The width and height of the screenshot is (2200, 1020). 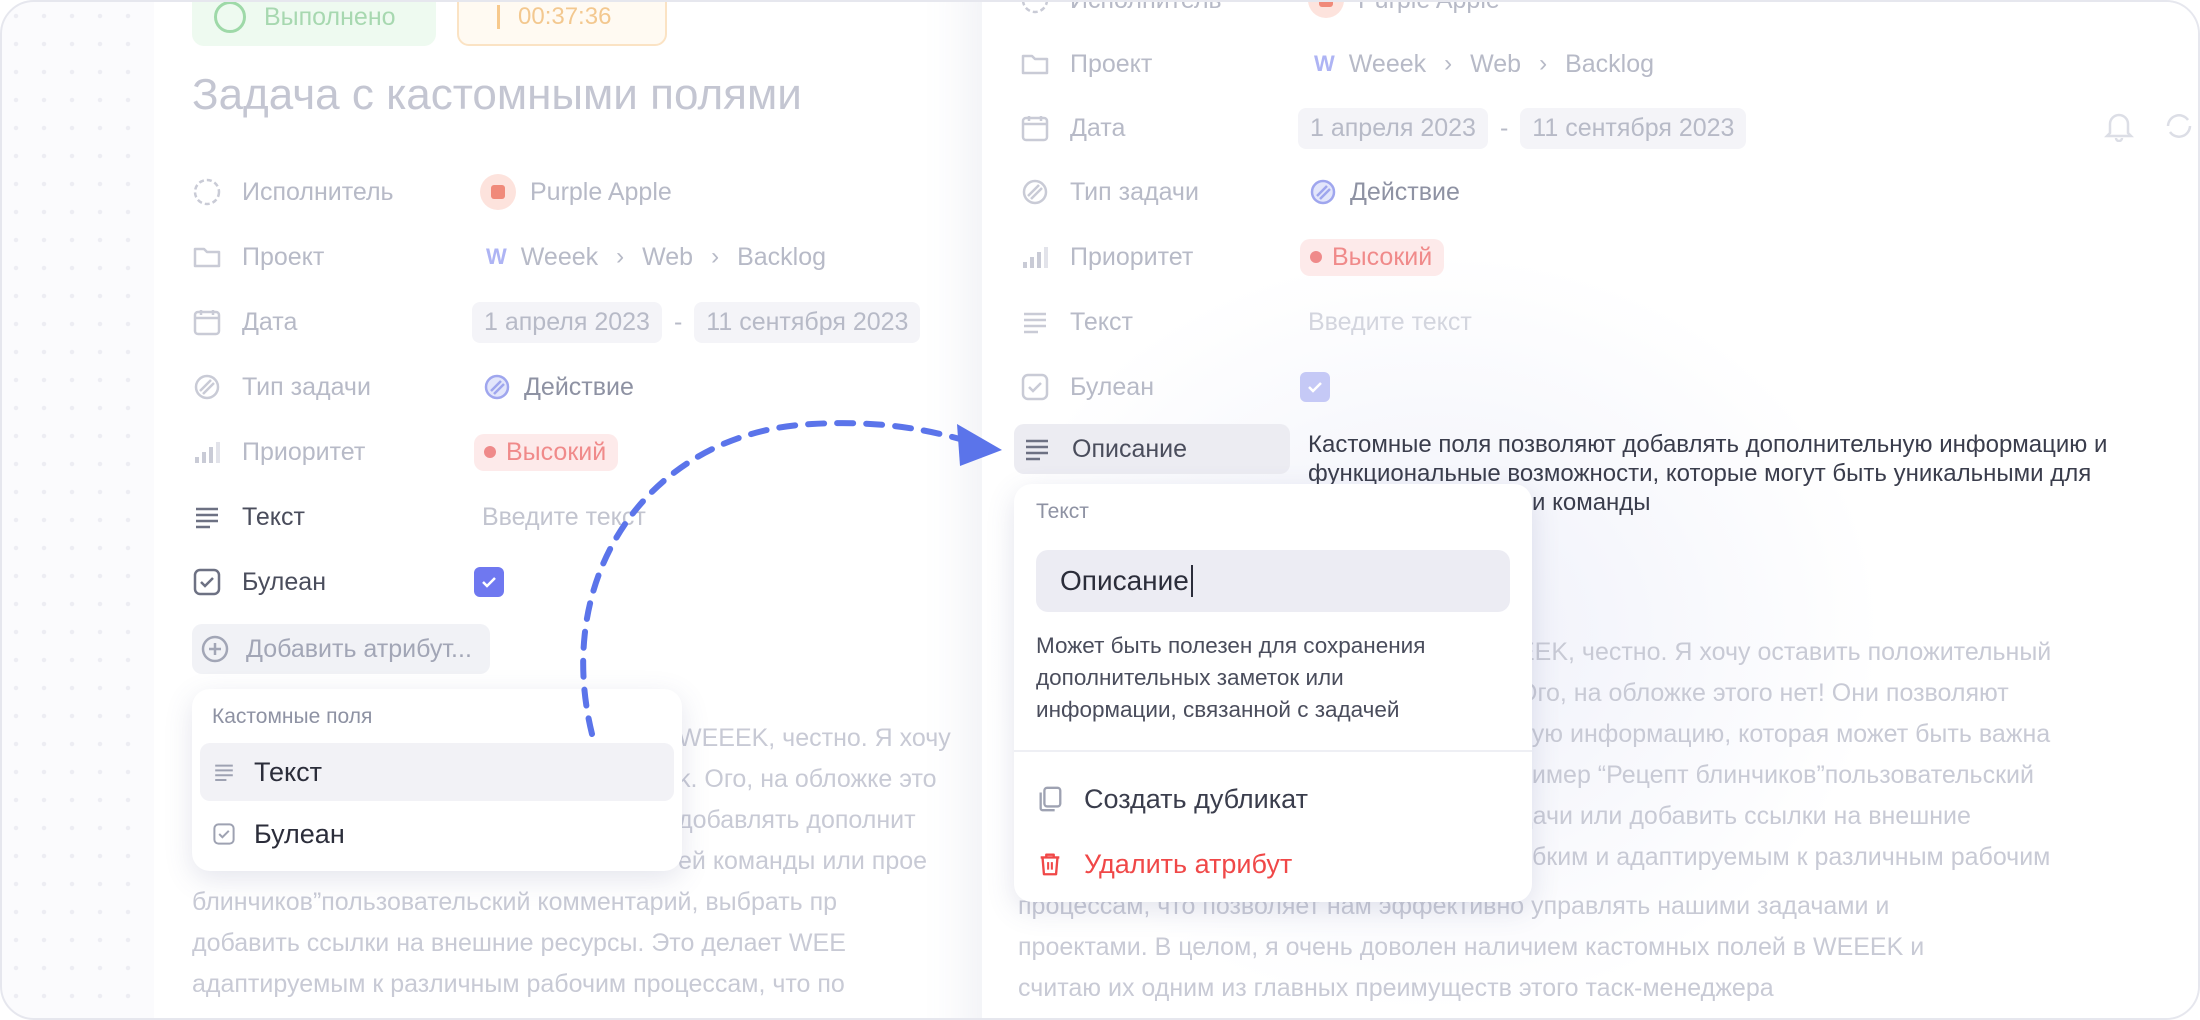 I want to click on text-line: информации, связанной с задачей, so click(x=1218, y=709).